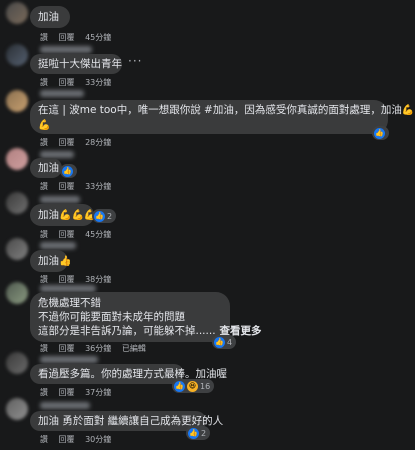 Image resolution: width=415 pixels, height=450 pixels. Describe the element at coordinates (55, 261) in the screenshot. I see `comment-text: 加油👍` at that location.